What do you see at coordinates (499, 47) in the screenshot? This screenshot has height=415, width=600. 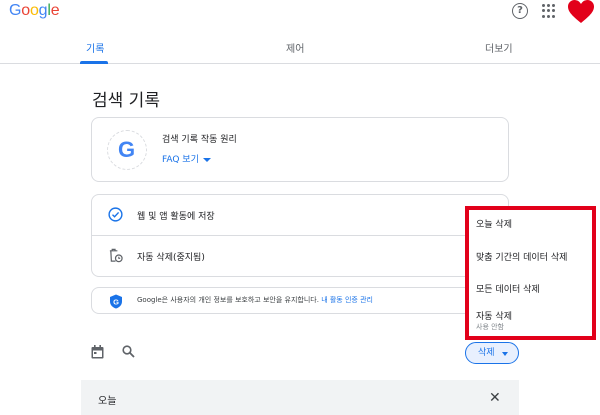 I see `tab-more: 더보기` at bounding box center [499, 47].